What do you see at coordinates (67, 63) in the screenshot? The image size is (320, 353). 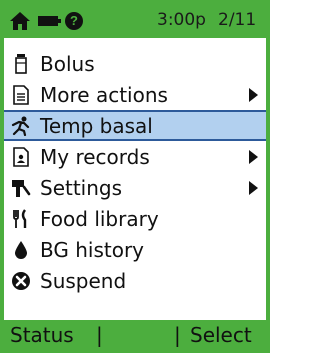 I see `menu-item-label: Bolus` at bounding box center [67, 63].